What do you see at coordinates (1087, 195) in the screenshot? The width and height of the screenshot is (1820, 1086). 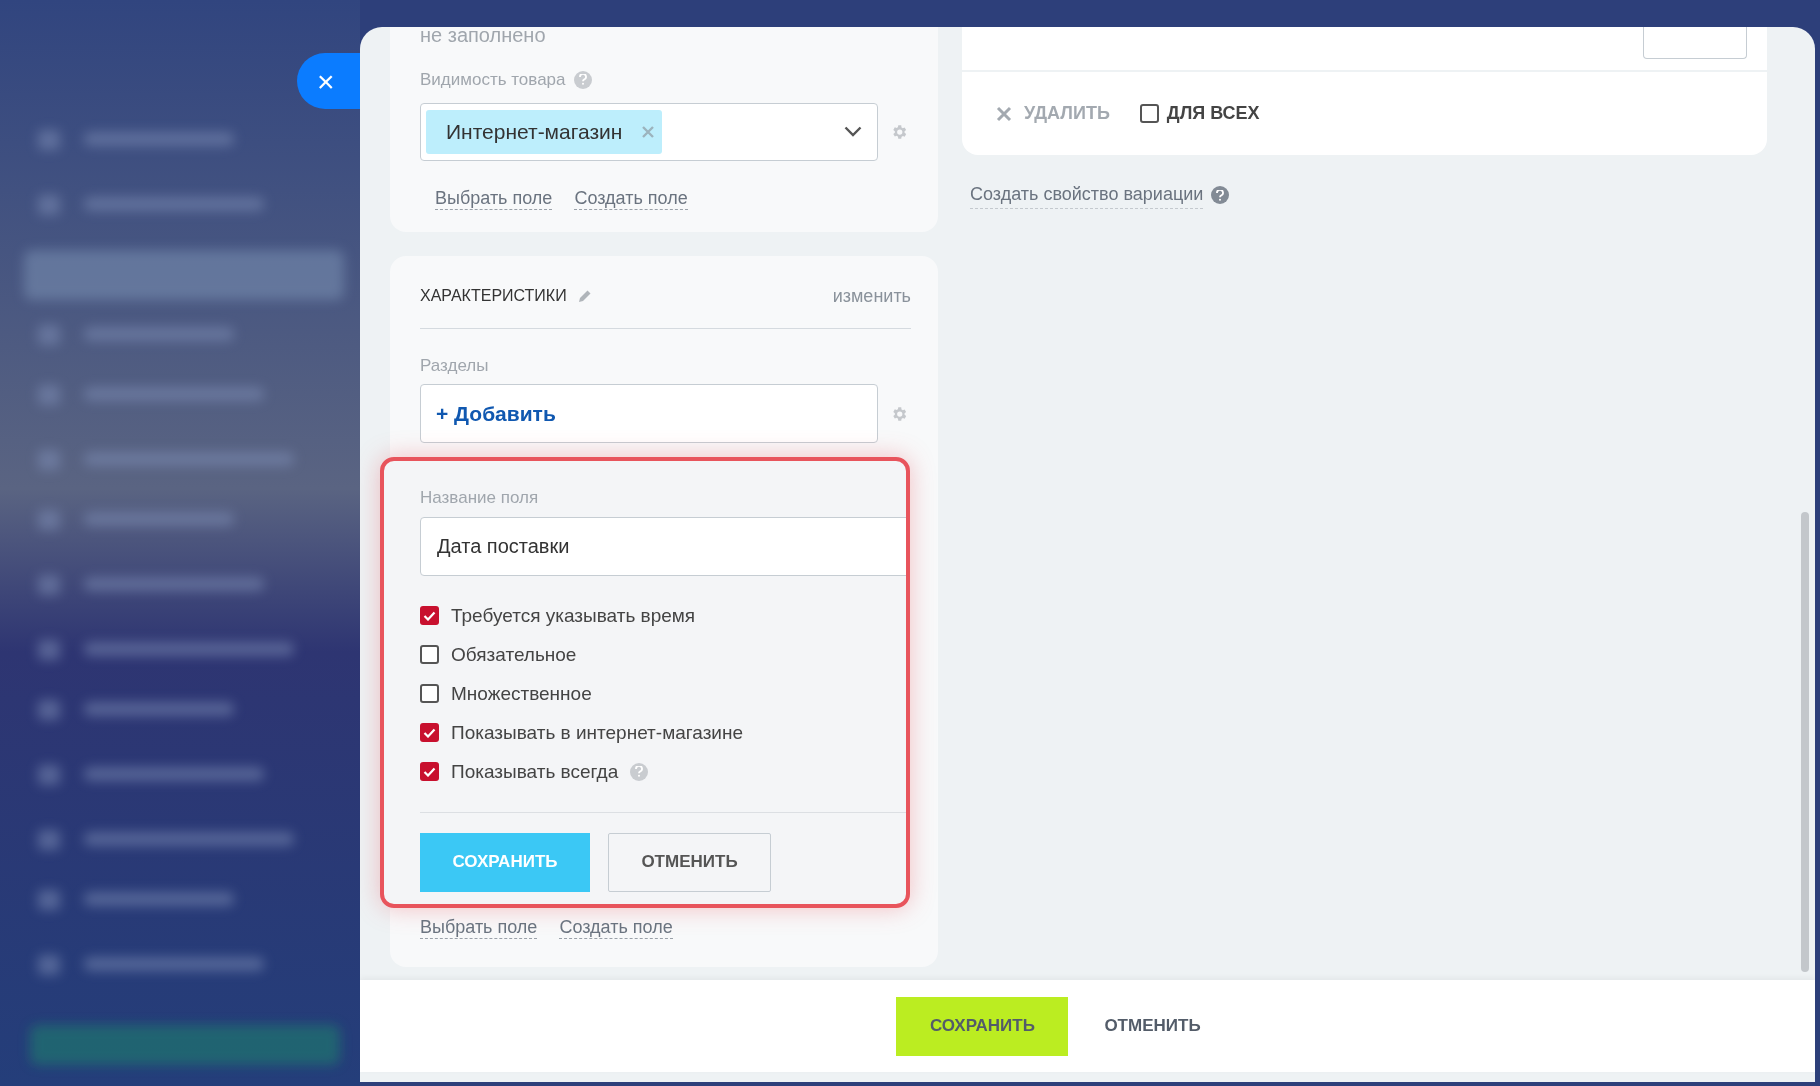 I see `create-variation-link: Создать свойство вариации` at bounding box center [1087, 195].